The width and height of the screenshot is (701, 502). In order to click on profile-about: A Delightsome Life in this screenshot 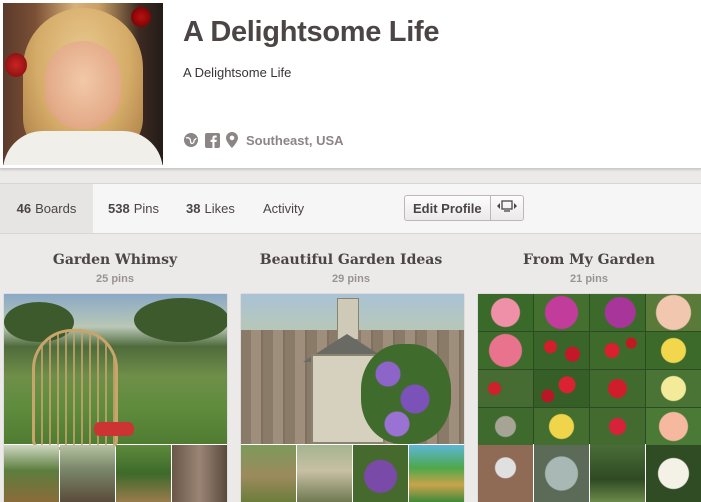, I will do `click(237, 72)`.